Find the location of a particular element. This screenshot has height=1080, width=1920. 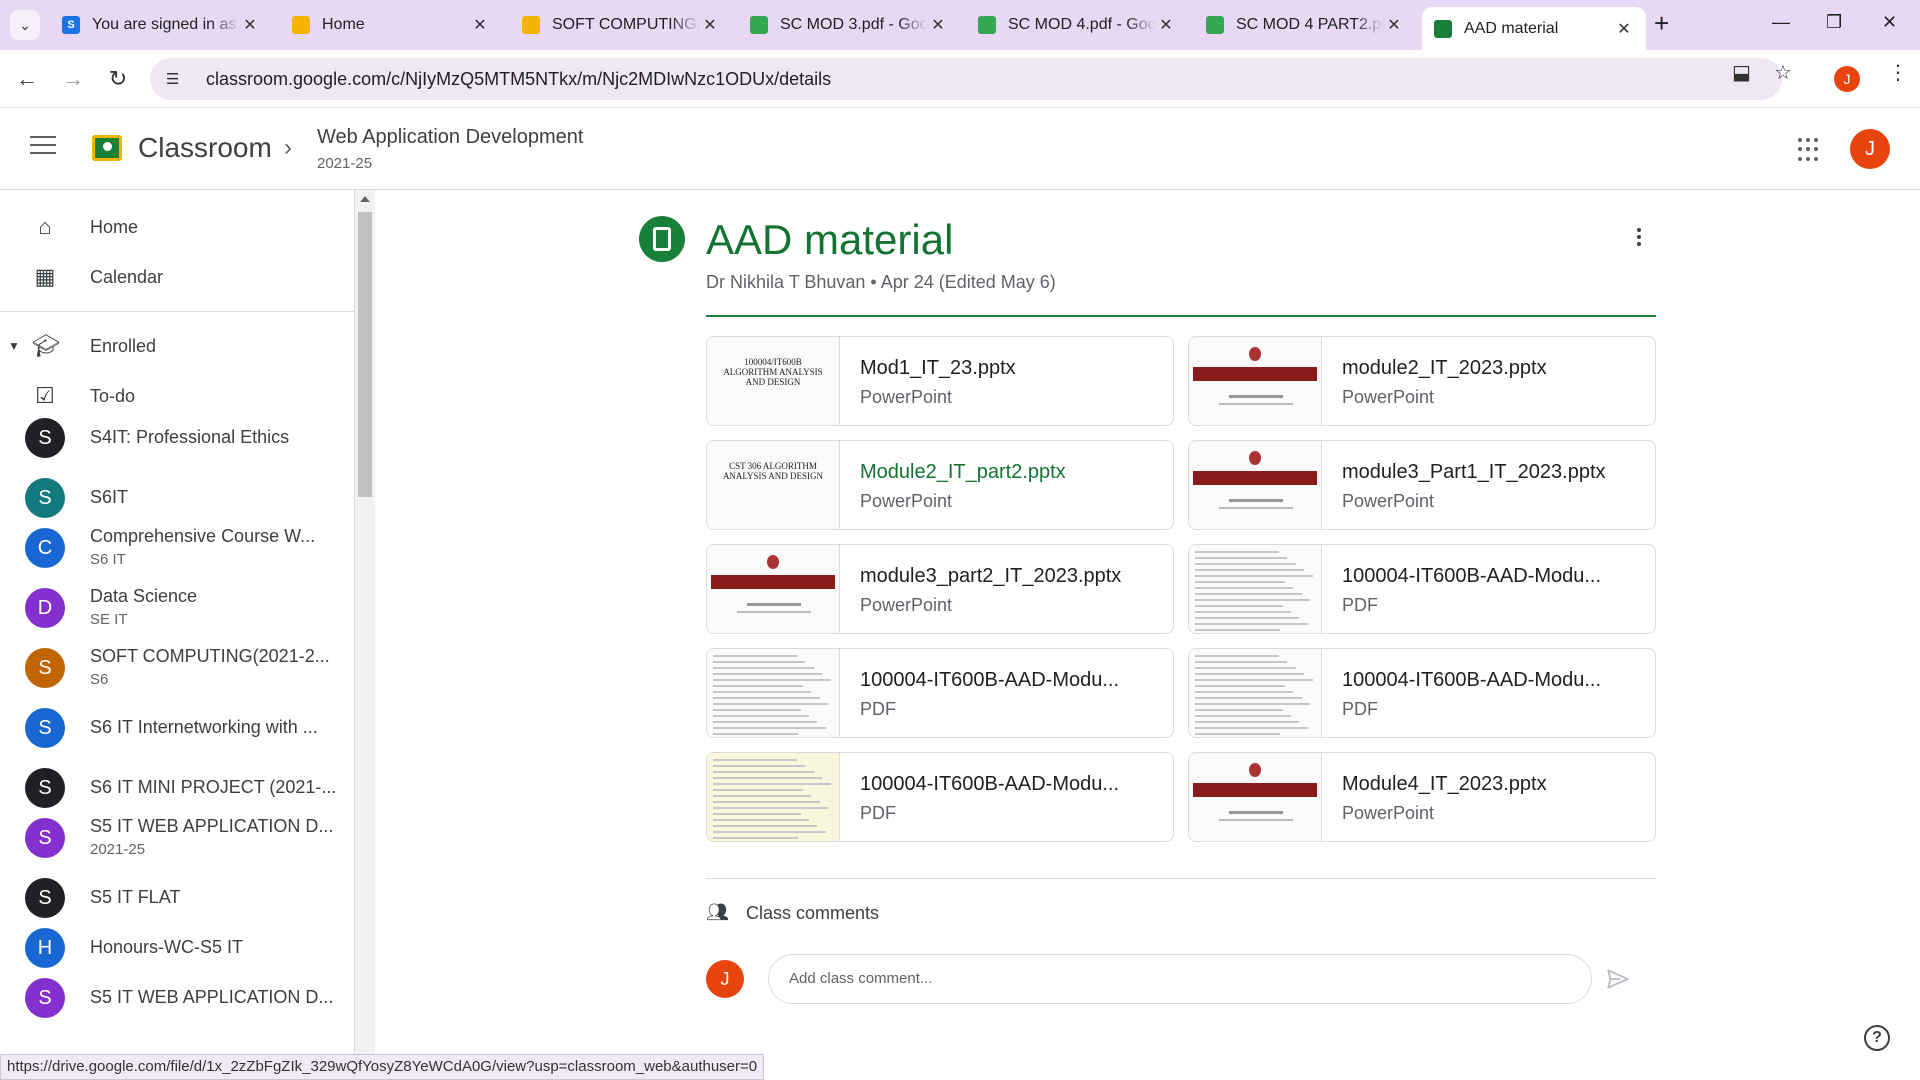

attachment-name: Mod1_IT_23.pptx is located at coordinates (1010, 368).